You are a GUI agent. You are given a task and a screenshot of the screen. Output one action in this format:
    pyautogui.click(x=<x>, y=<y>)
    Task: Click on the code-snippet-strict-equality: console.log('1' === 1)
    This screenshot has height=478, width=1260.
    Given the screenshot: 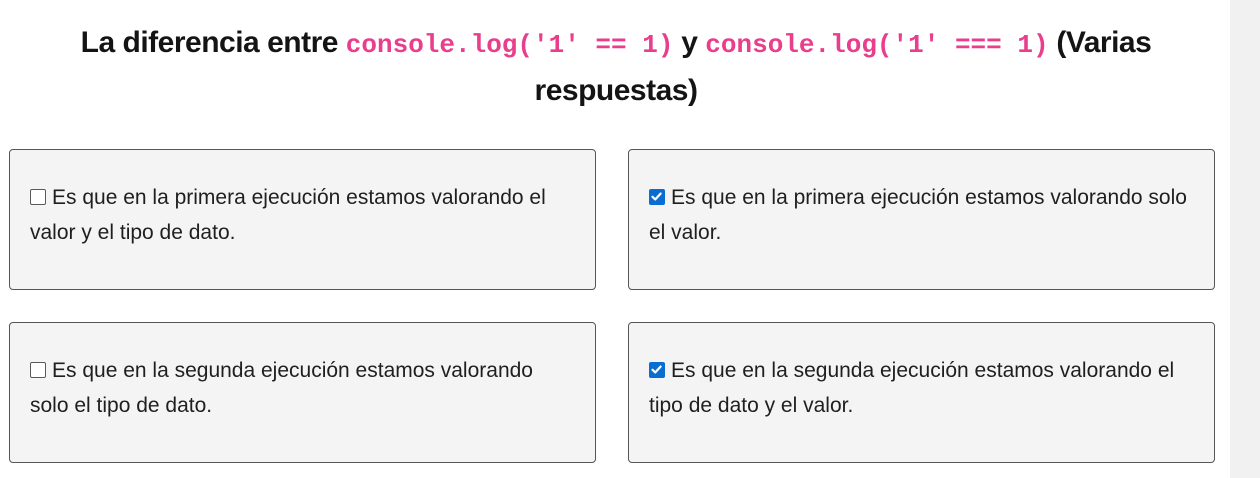 What is the action you would take?
    pyautogui.click(x=877, y=45)
    